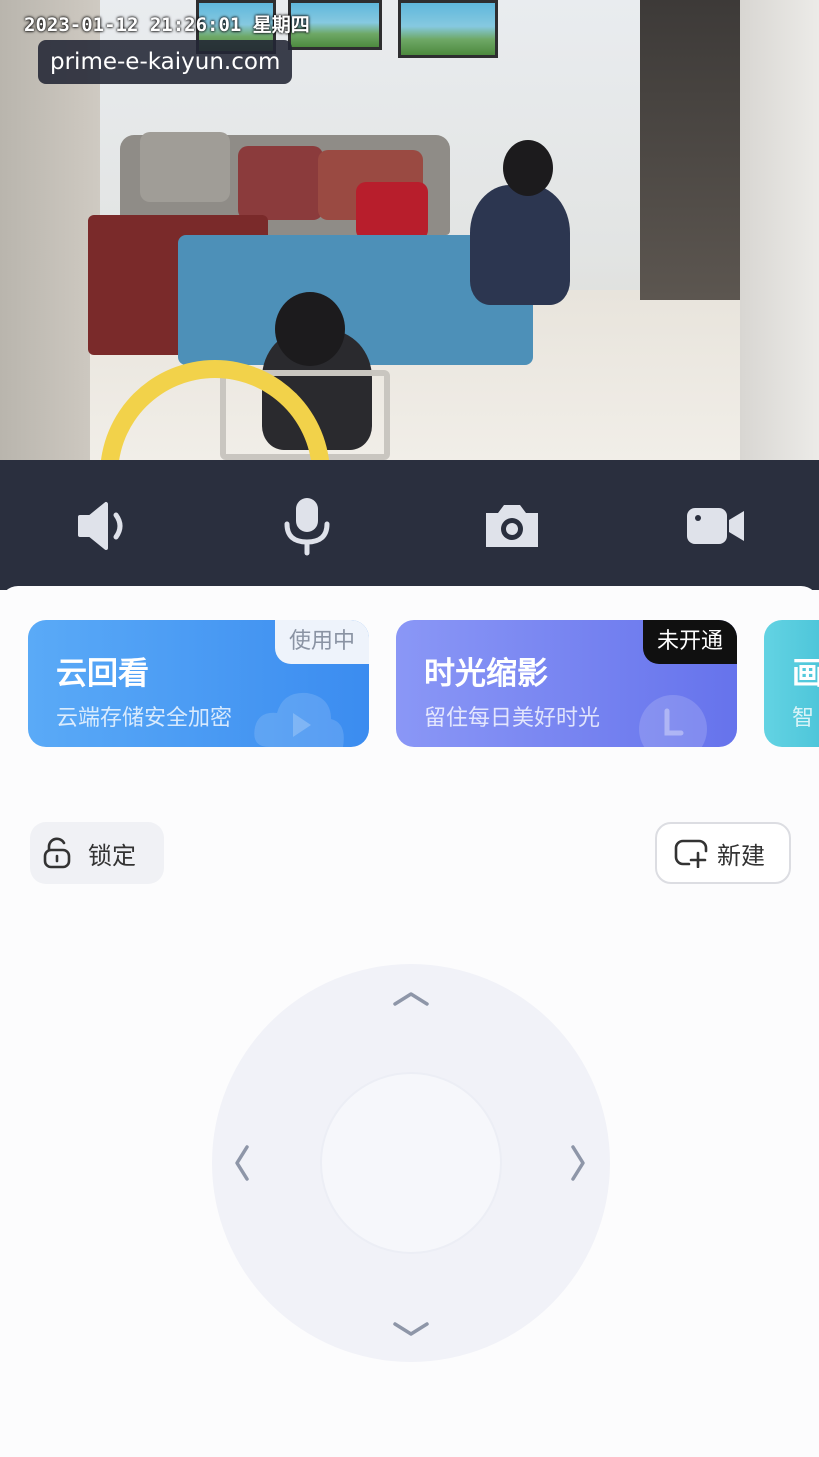 The image size is (819, 1457). Describe the element at coordinates (165, 62) in the screenshot. I see `watermark-label: prime-e-kaiyun.com` at that location.